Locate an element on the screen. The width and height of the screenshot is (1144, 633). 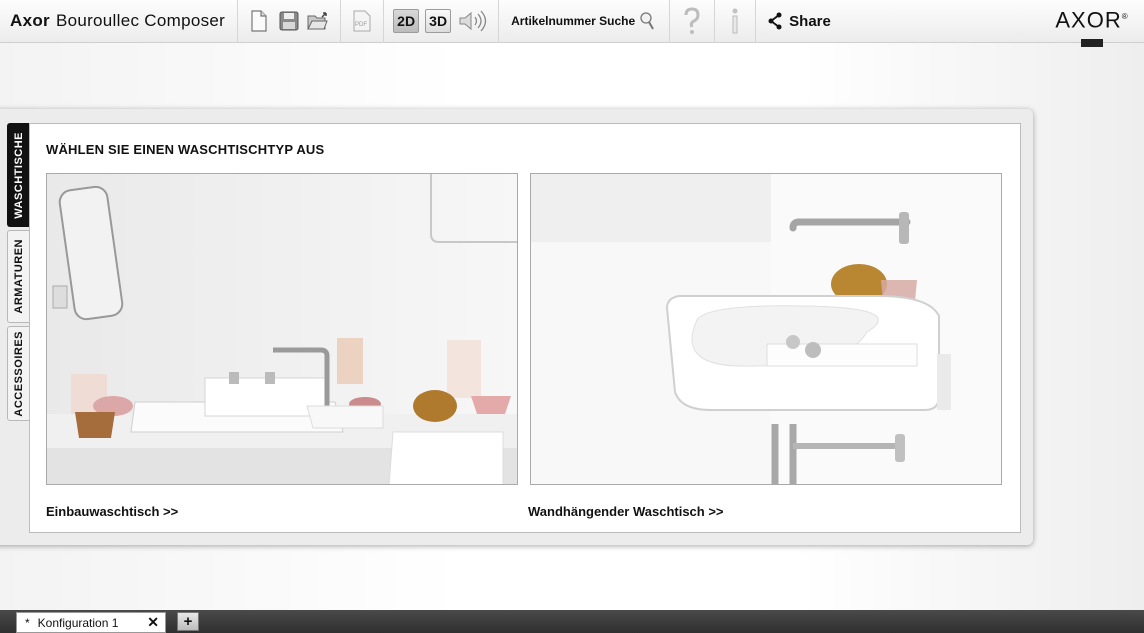
pdf-export-button: PDF is located at coordinates (362, 21).